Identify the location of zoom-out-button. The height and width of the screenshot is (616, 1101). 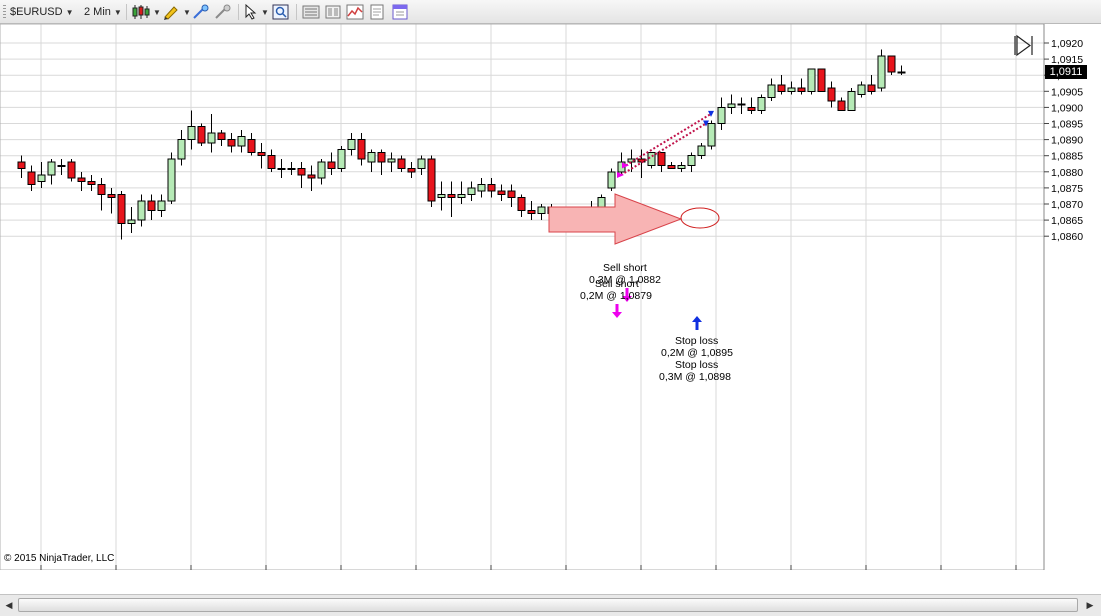
(223, 12).